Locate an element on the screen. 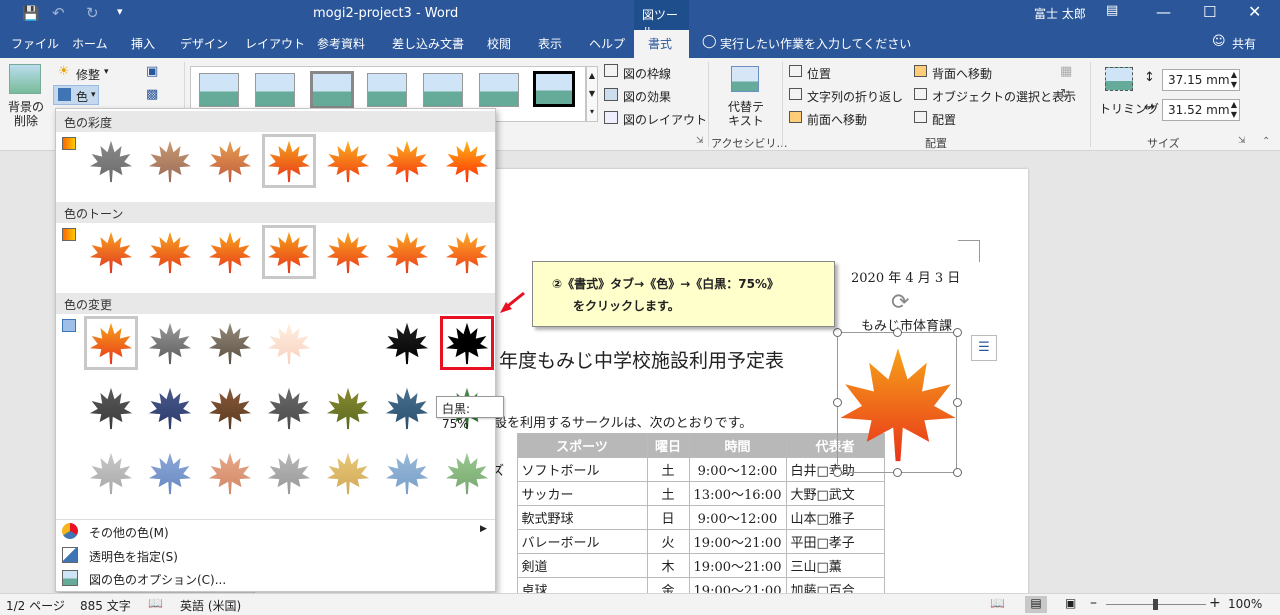 This screenshot has width=1280, height=615. send-backward-button: 背面へ移動 is located at coordinates (962, 73).